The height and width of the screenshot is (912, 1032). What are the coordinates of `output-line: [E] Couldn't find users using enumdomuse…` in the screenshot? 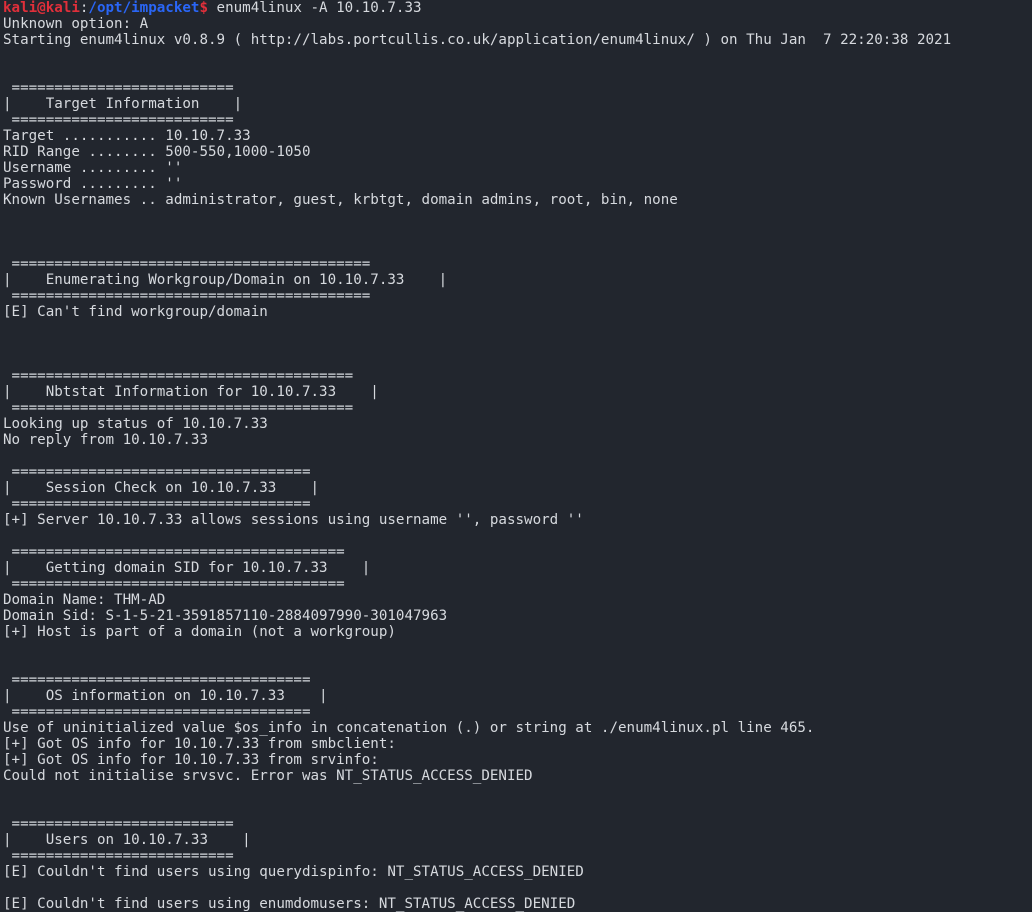 It's located at (289, 904).